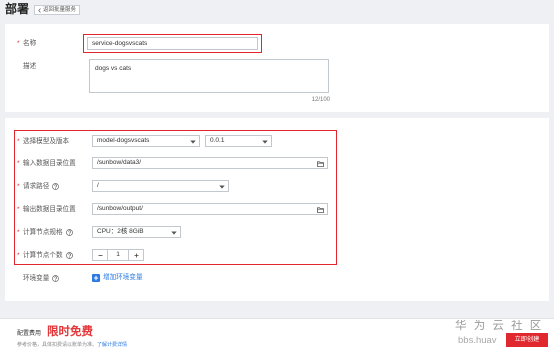 This screenshot has width=554, height=352. I want to click on back-button: 返回批量服务, so click(57, 10).